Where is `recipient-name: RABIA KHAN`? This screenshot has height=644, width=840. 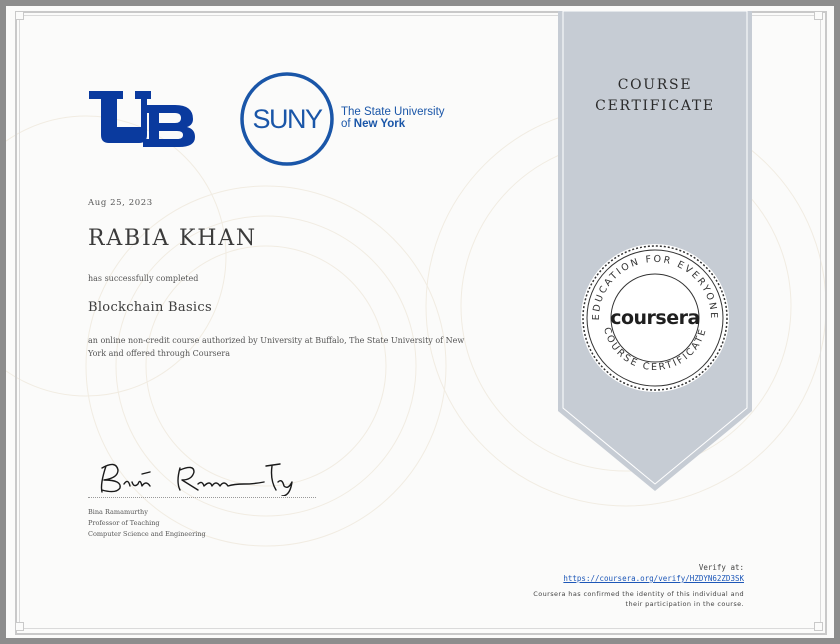
recipient-name: RABIA KHAN is located at coordinates (172, 238).